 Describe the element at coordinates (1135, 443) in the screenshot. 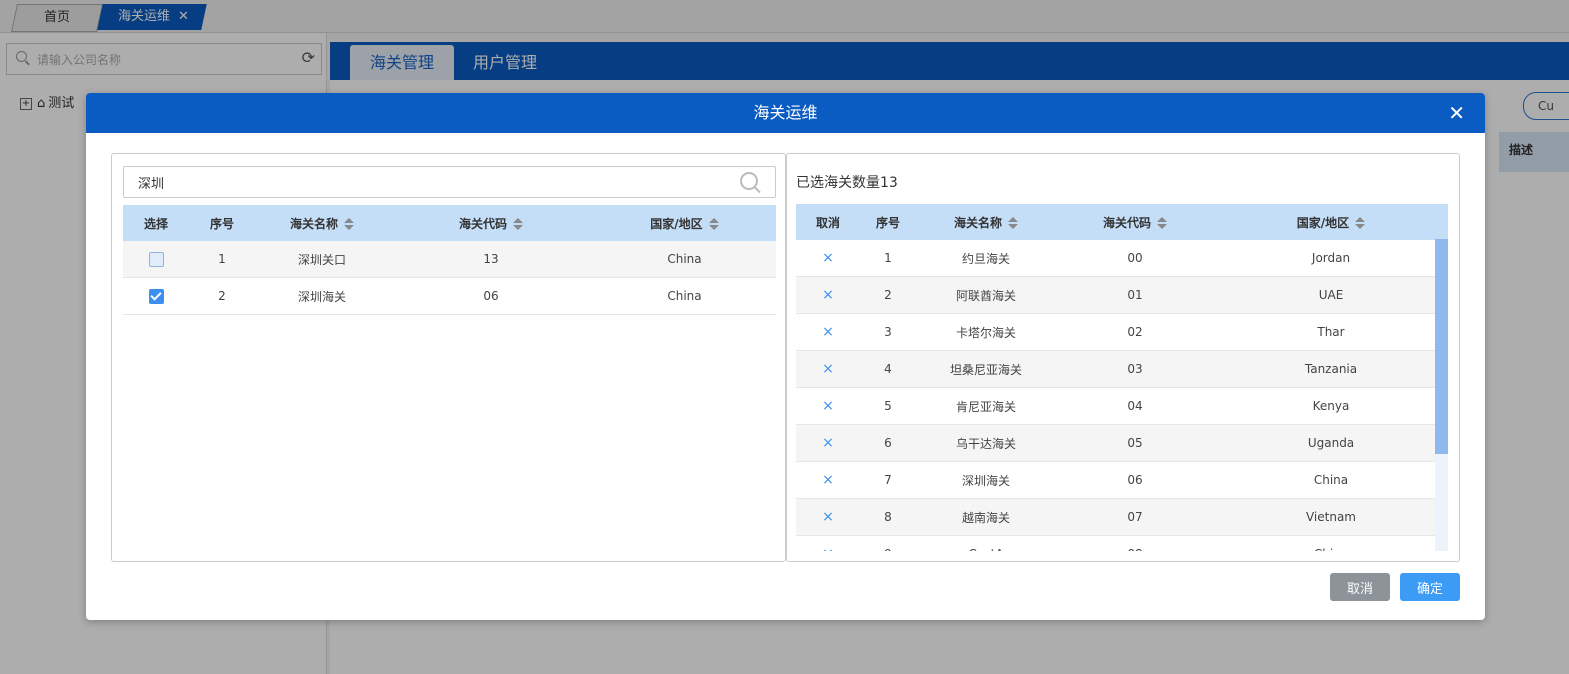

I see `cell-code: 05` at that location.